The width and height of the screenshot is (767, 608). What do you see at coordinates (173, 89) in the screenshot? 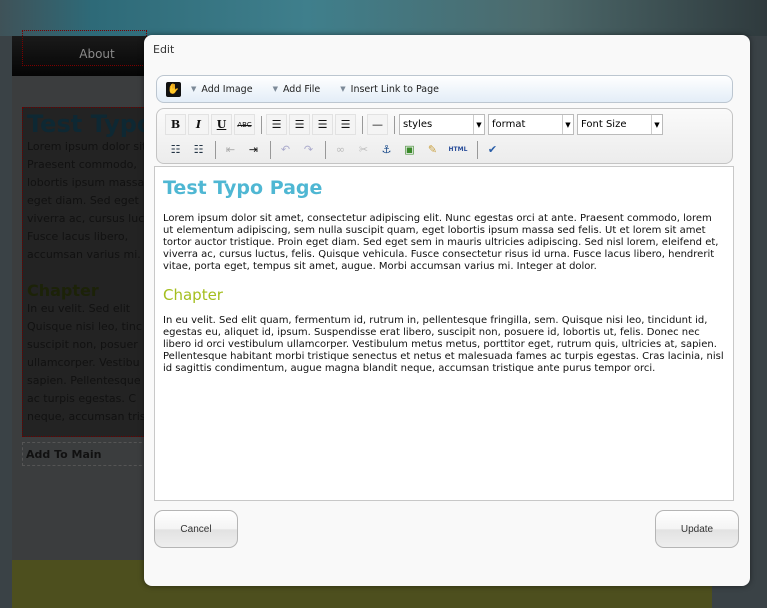
I see `cms-logo-icon: ✋` at bounding box center [173, 89].